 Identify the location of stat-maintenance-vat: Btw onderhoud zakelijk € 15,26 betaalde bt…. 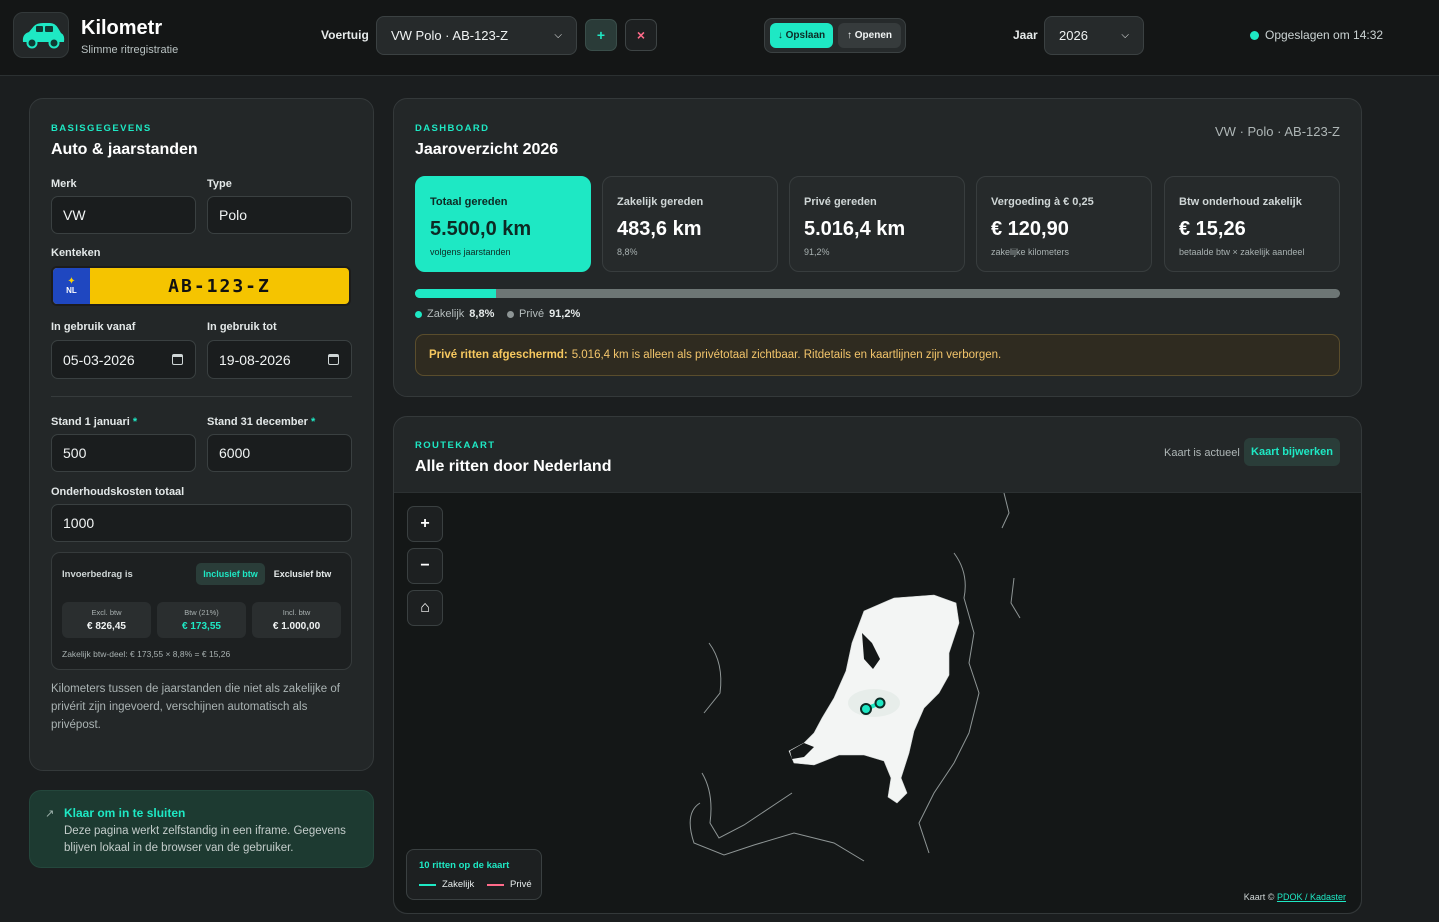
(1252, 224).